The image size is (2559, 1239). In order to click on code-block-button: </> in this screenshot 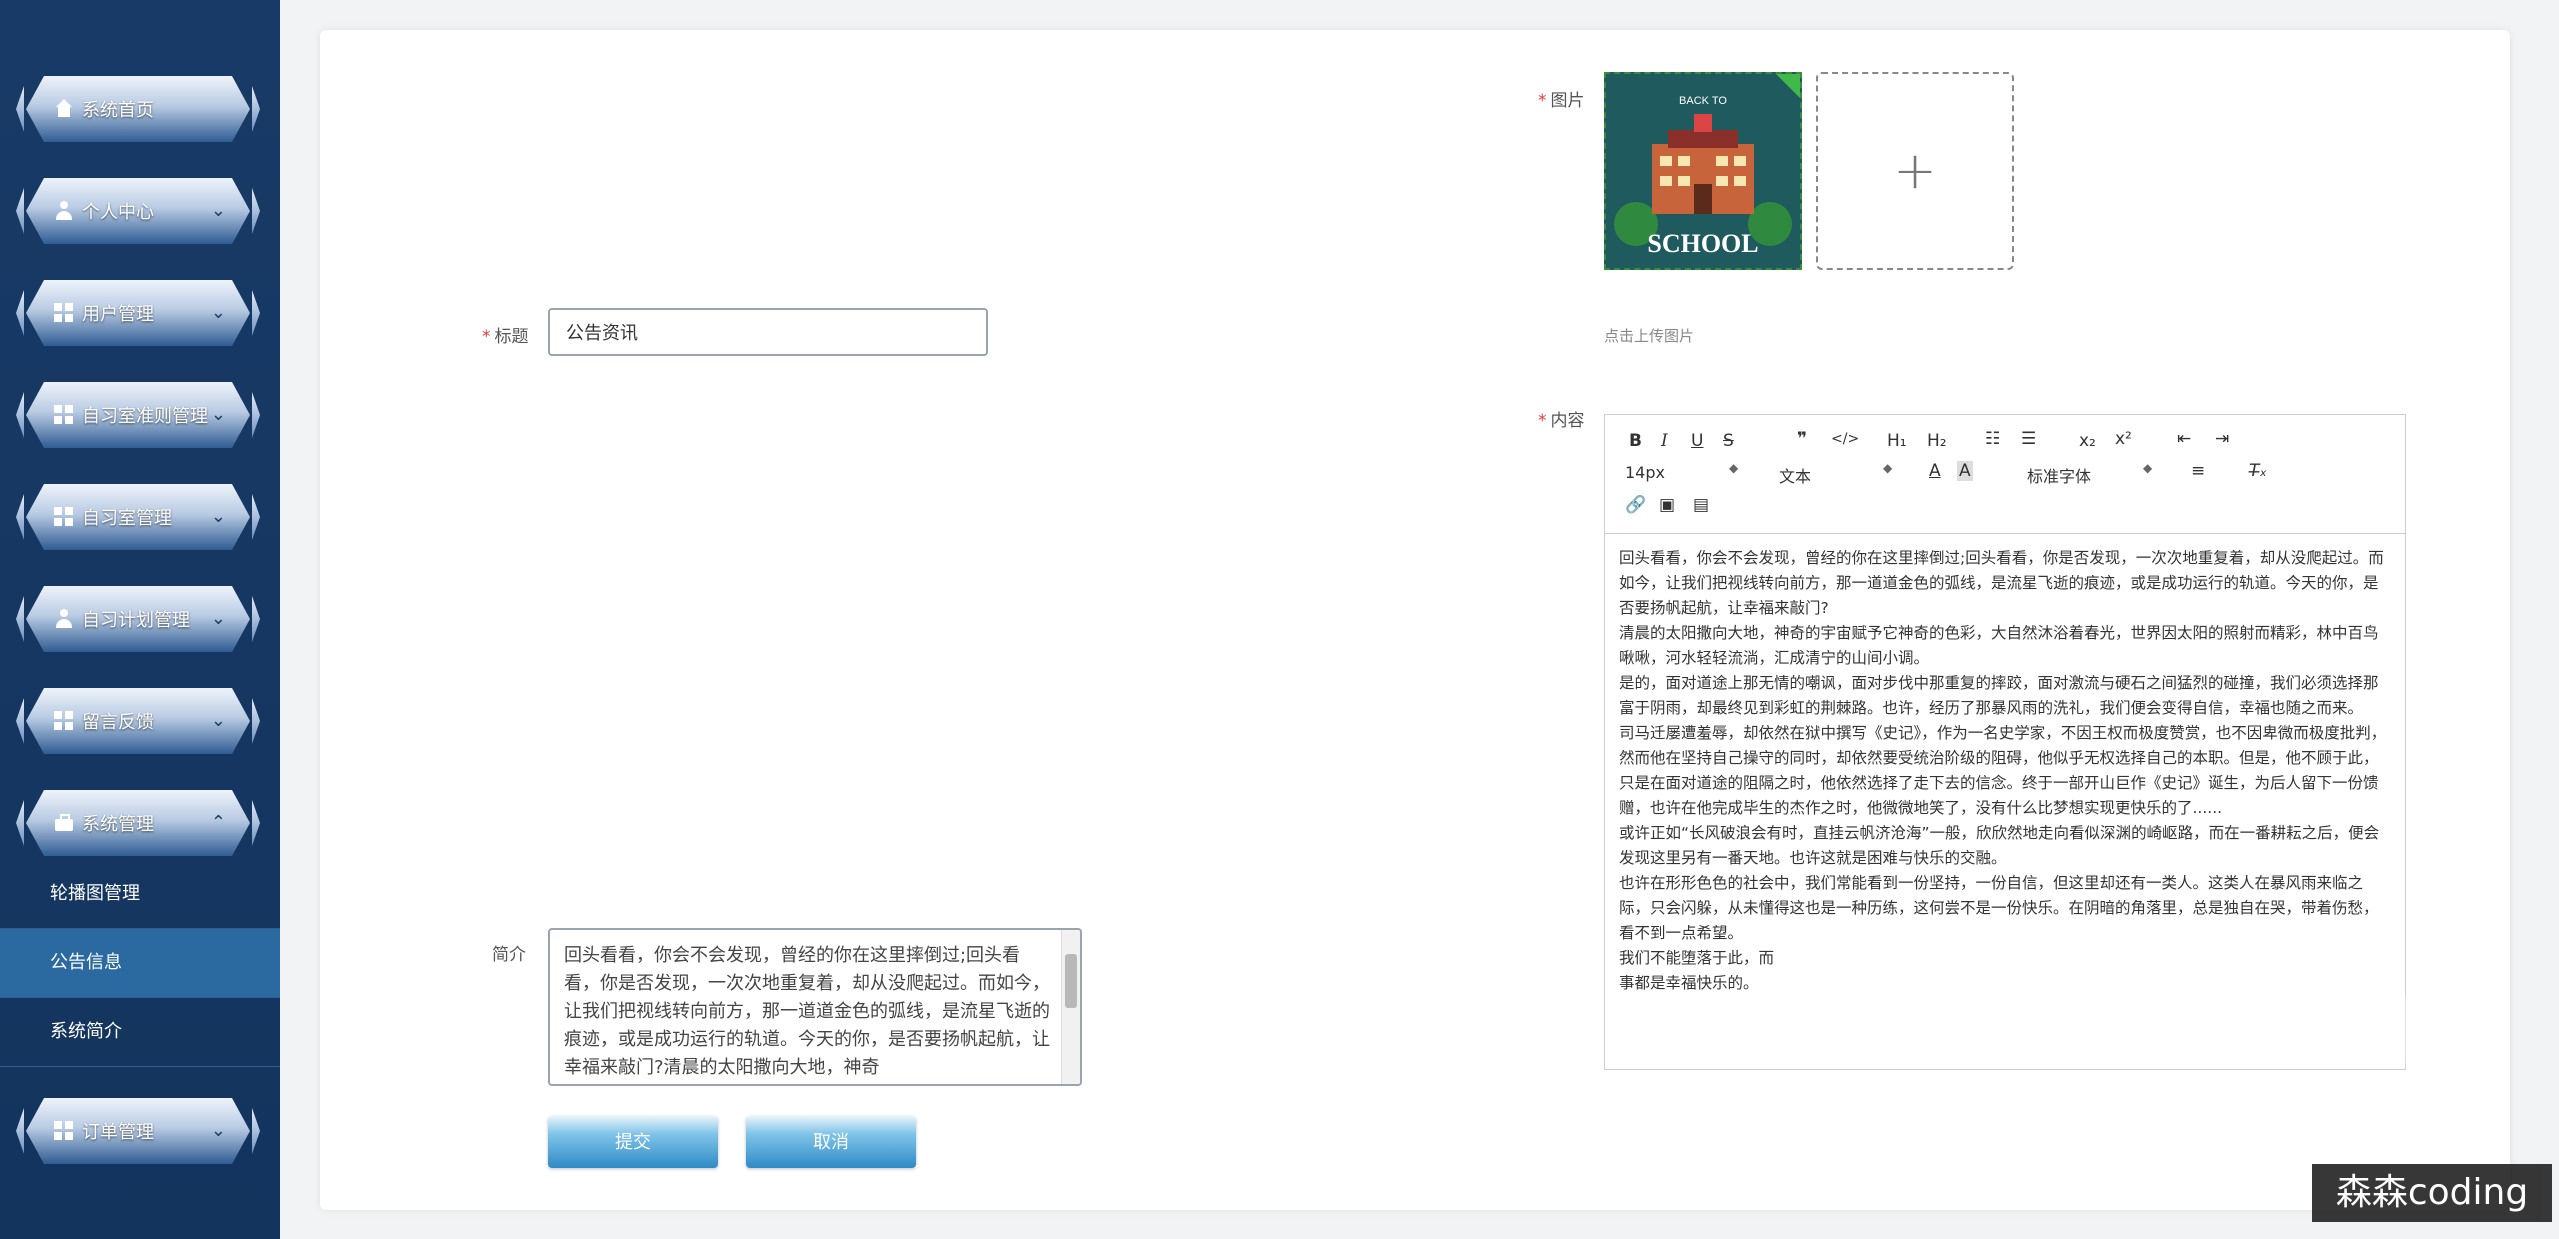, I will do `click(1845, 439)`.